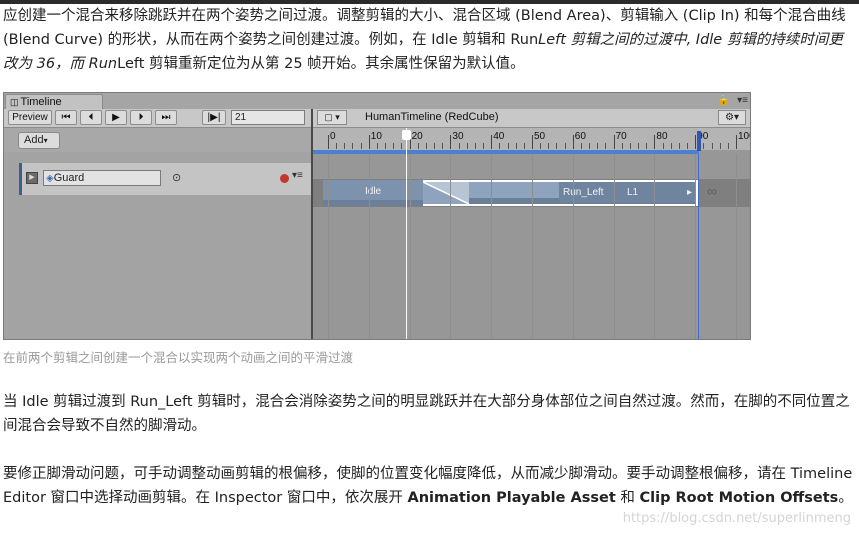 Image resolution: width=859 pixels, height=539 pixels. I want to click on ruler-tick-label: 20, so click(417, 136).